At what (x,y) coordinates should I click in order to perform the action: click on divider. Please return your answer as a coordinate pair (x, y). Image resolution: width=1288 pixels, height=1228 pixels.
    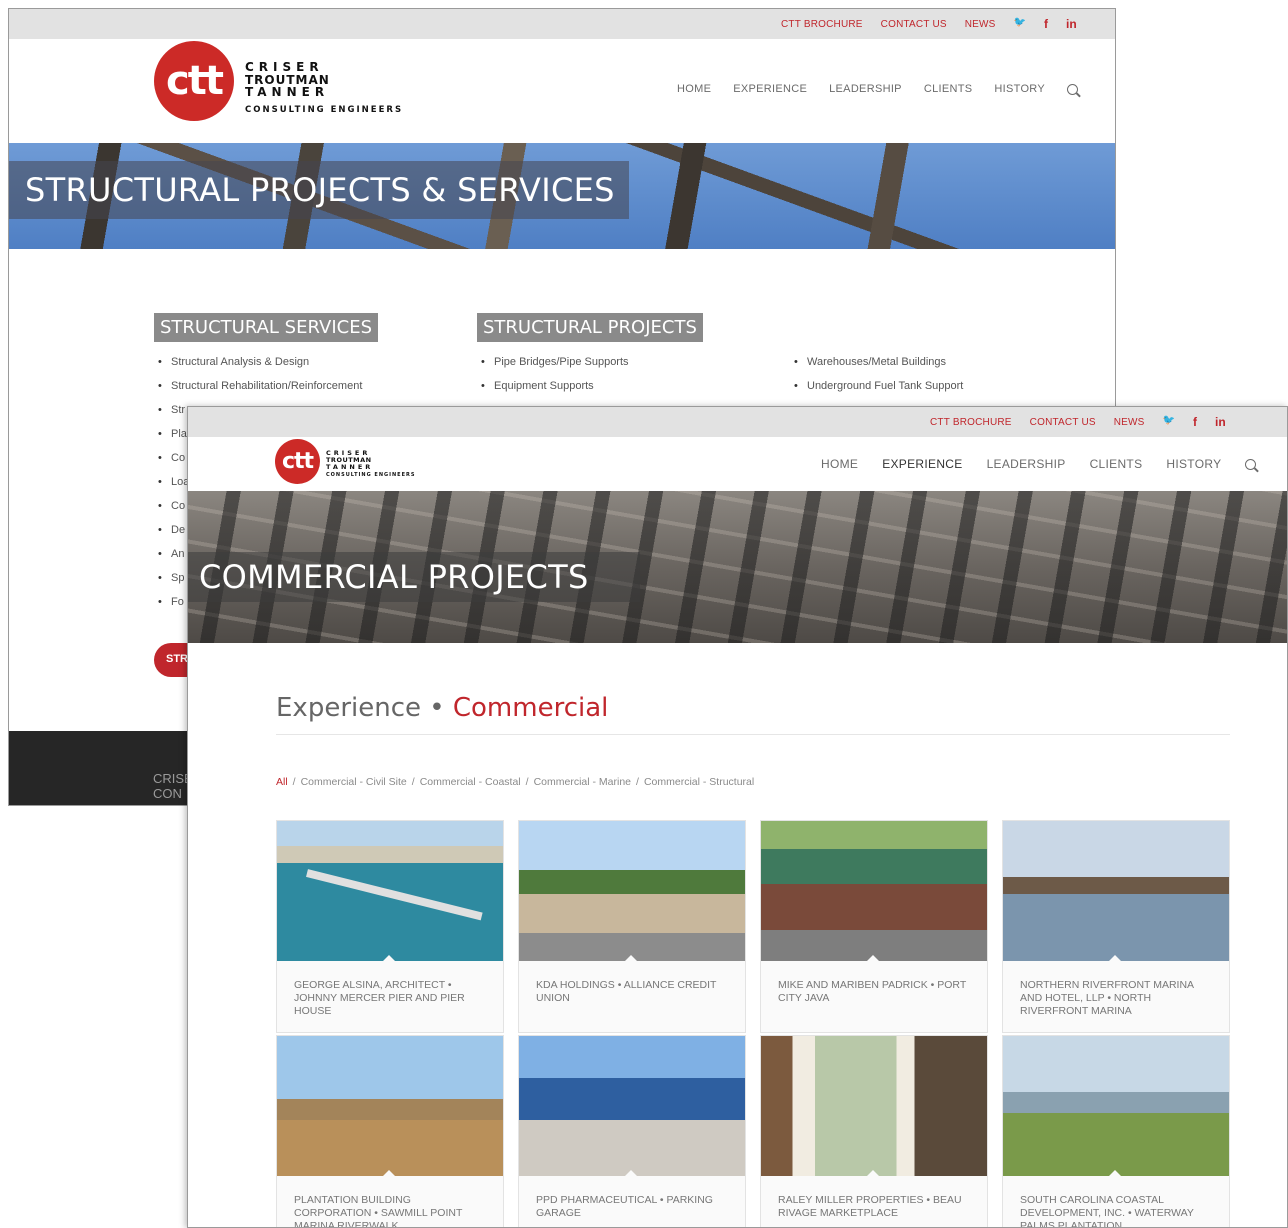
    Looking at the image, I should click on (753, 734).